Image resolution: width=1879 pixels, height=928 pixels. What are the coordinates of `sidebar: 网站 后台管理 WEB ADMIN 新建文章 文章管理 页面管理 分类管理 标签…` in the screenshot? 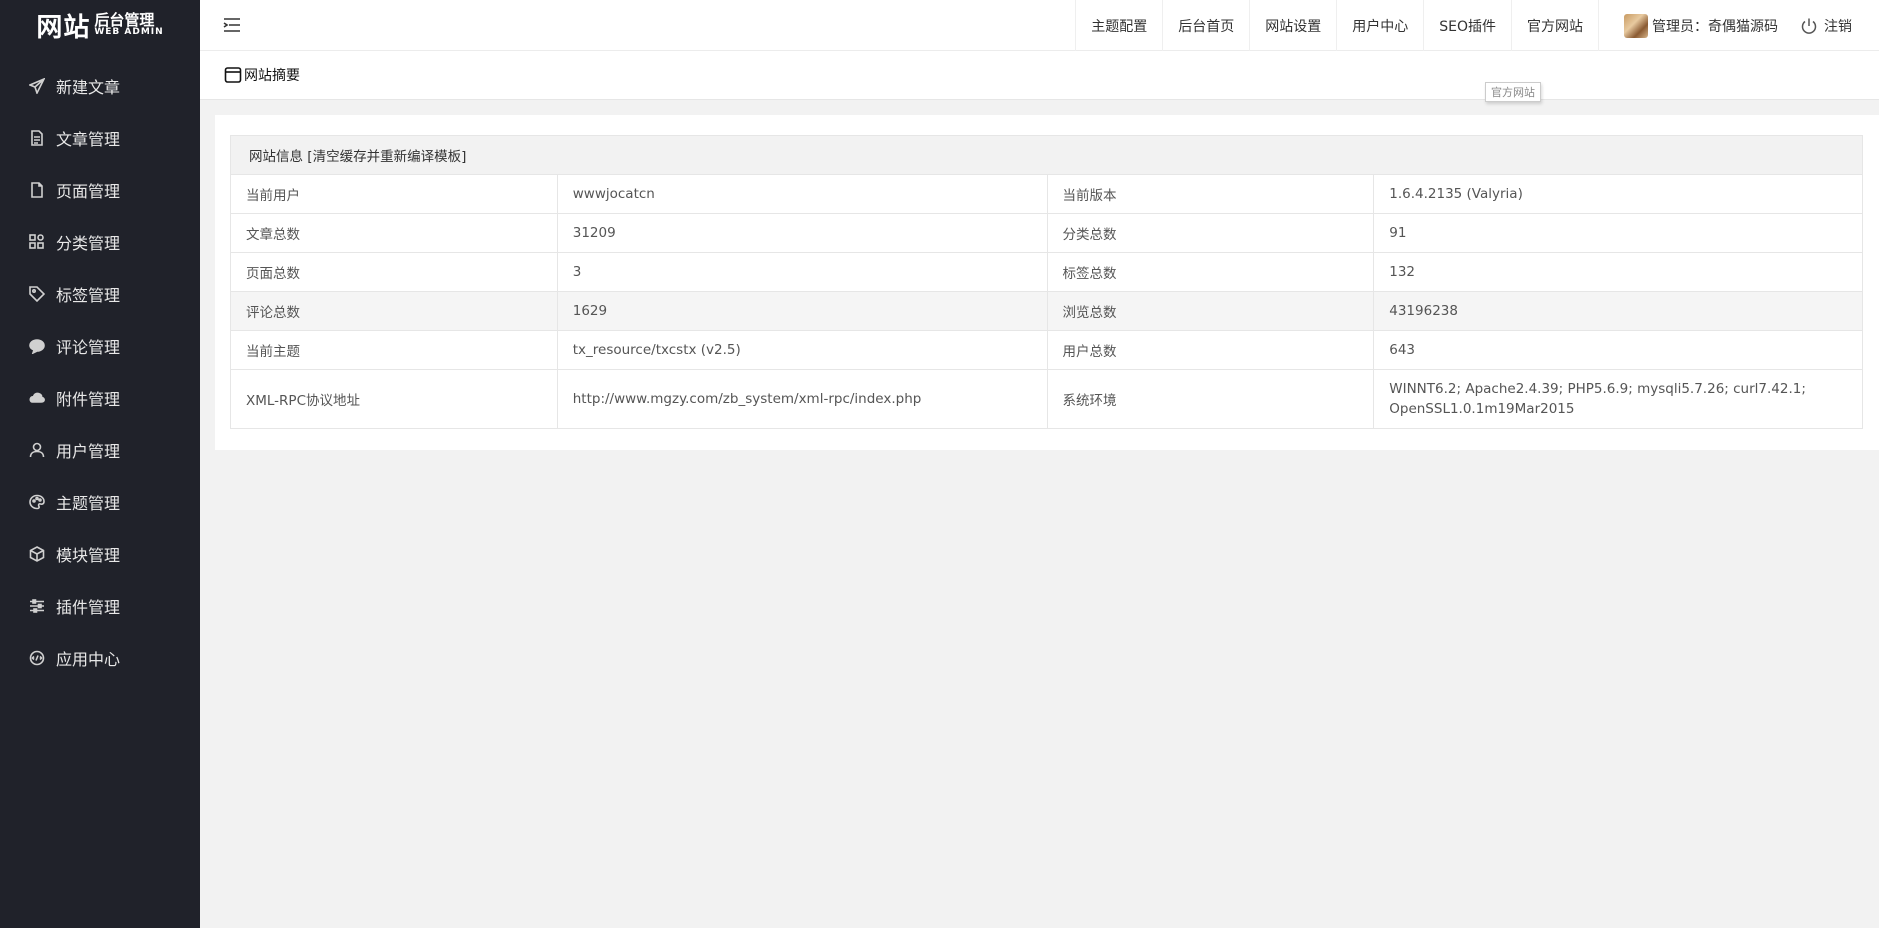 It's located at (100, 464).